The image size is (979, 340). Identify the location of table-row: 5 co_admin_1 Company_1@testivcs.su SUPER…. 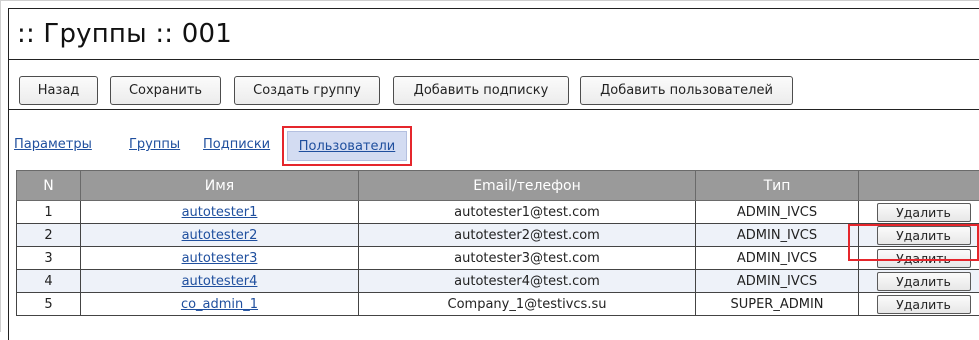
(498, 304).